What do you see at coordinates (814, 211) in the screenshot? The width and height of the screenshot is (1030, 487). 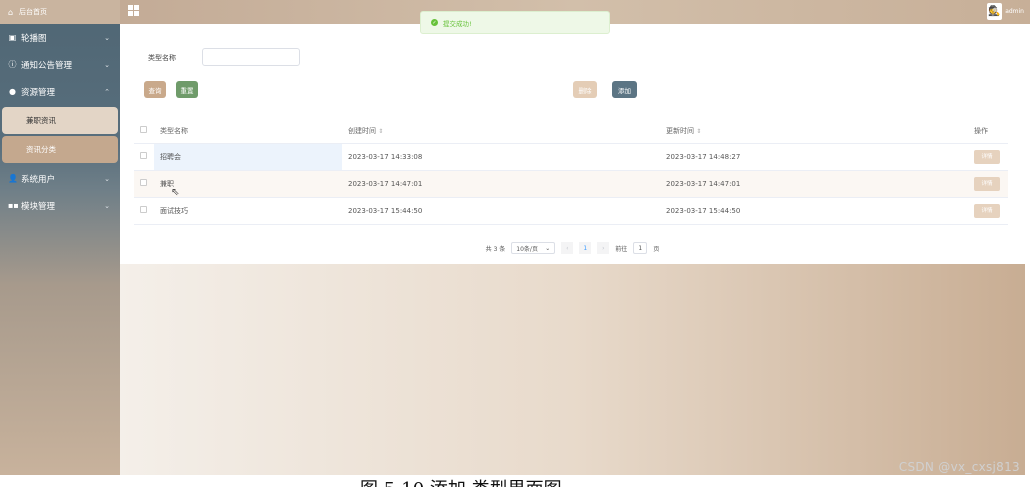 I see `cell-updated: 2023-03-17 15:44:50` at bounding box center [814, 211].